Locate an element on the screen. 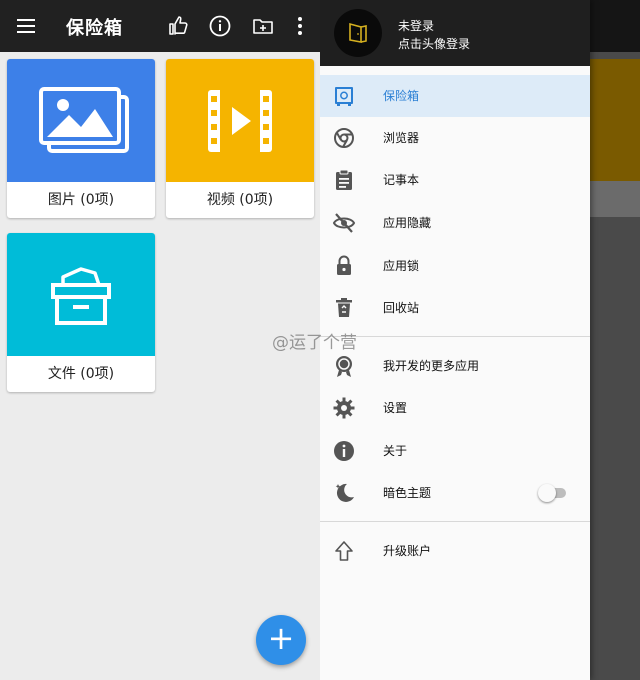 Image resolution: width=640 pixels, height=680 pixels. more-vert-icon is located at coordinates (300, 26).